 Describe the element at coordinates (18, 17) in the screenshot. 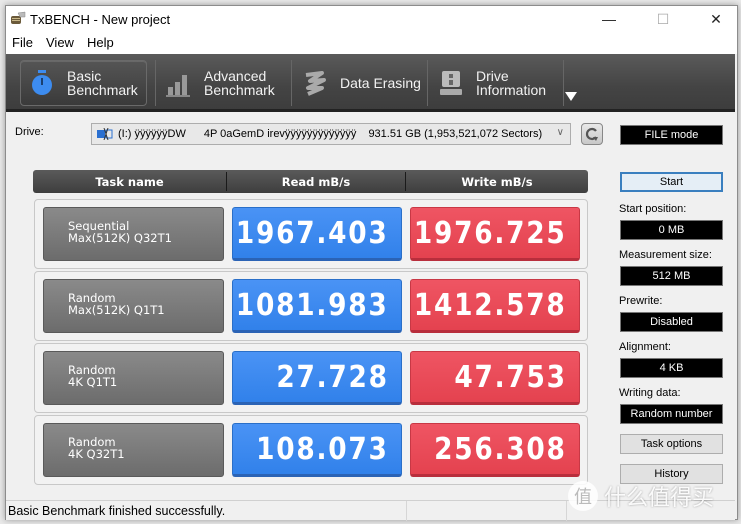

I see `app-icon` at that location.